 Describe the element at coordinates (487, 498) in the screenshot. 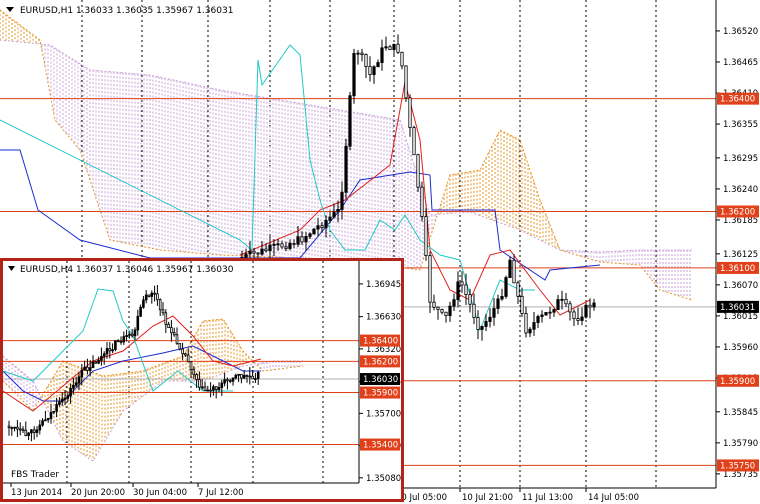

I see `time-tick-label: 10 Jul 21:00` at that location.